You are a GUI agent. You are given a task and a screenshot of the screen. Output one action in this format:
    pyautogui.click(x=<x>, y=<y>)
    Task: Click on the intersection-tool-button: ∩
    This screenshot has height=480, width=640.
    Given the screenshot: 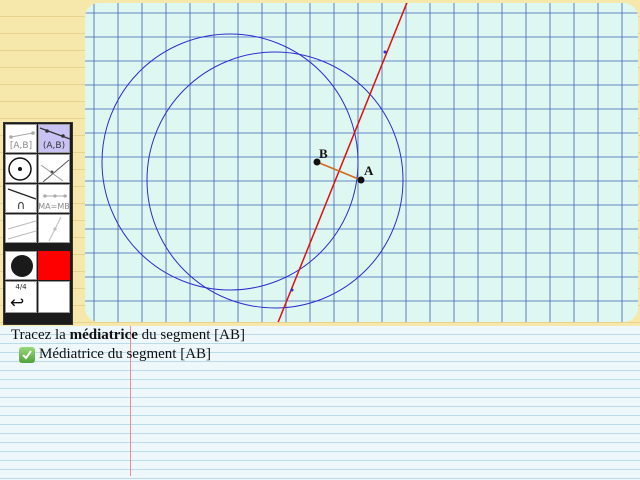 What is the action you would take?
    pyautogui.click(x=21, y=198)
    